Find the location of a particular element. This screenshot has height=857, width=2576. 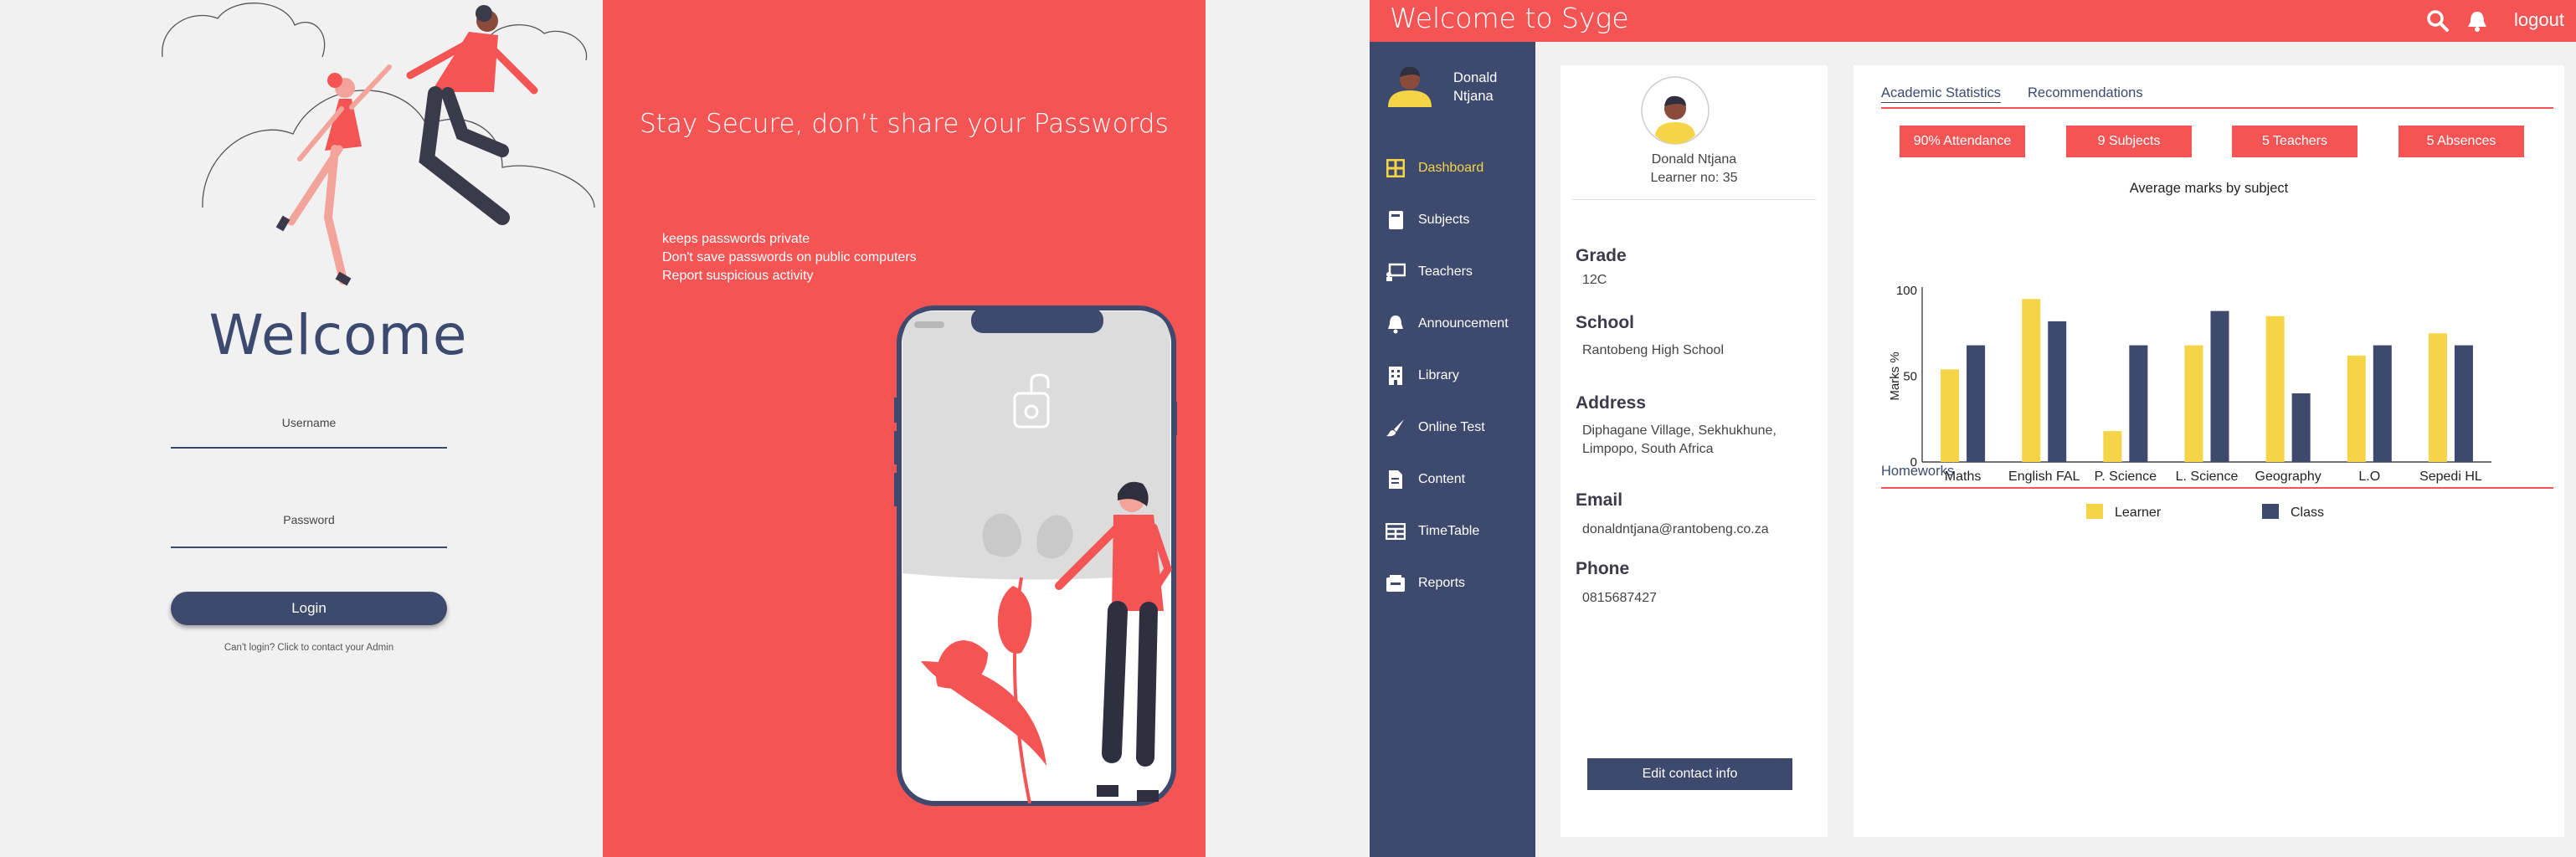

sidebar-item-reports: Reports is located at coordinates (1460, 583).